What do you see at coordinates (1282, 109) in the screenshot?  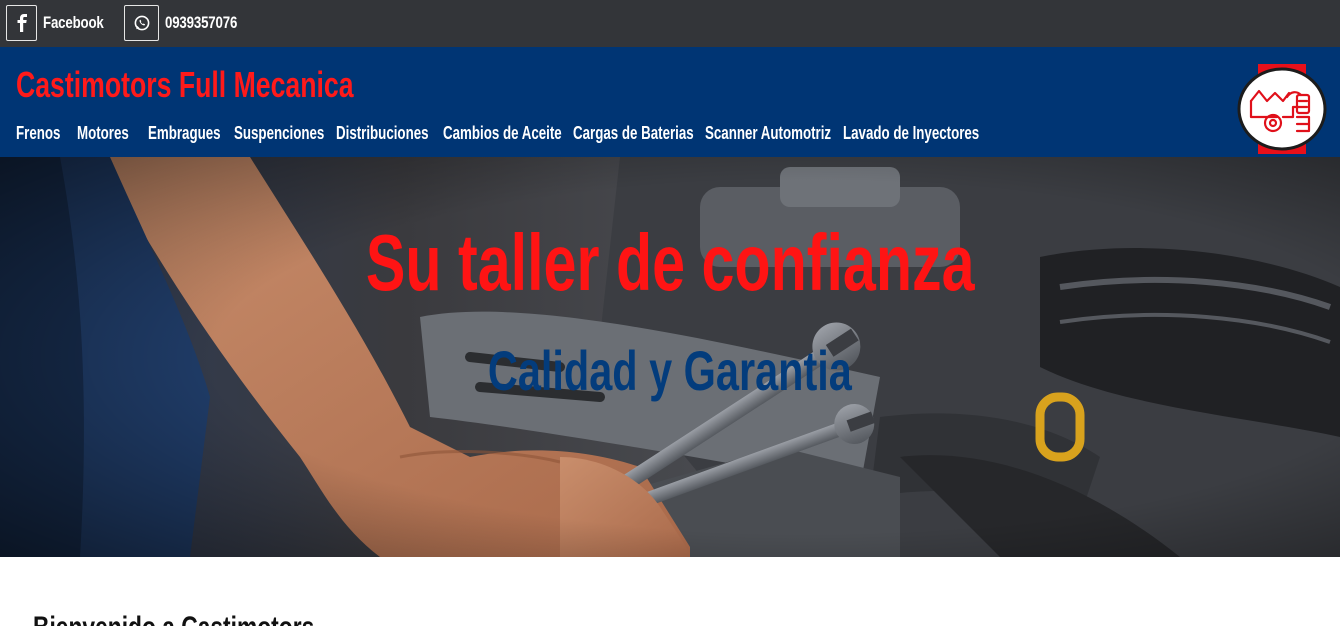 I see `castimotors-logo` at bounding box center [1282, 109].